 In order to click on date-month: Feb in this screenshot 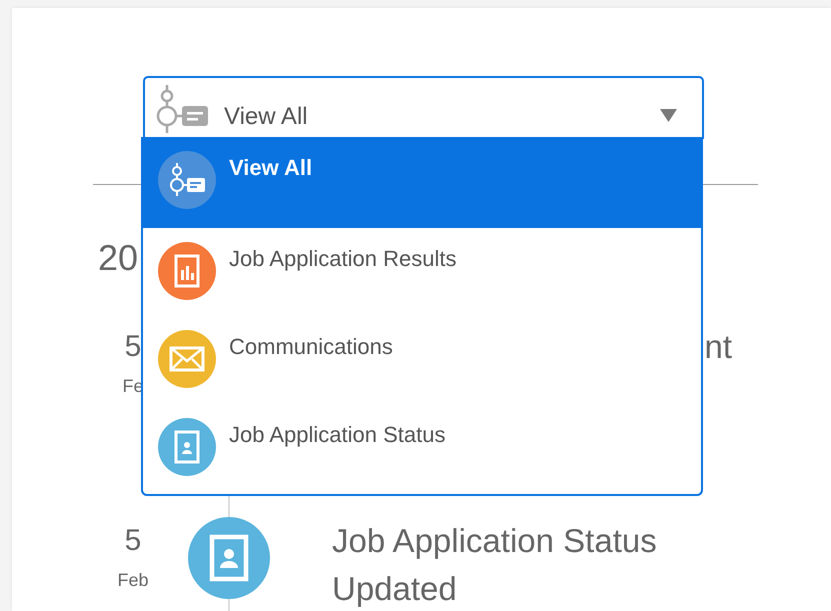, I will do `click(133, 580)`.